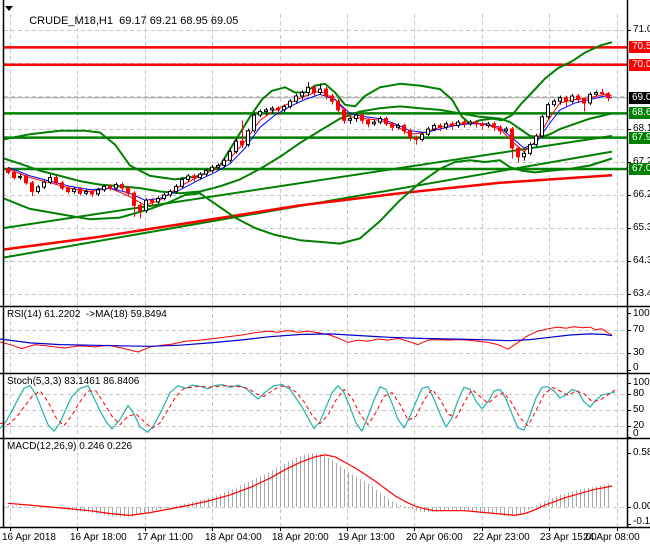  Describe the element at coordinates (639, 64) in the screenshot. I see `price-badge-resistance: 70.00` at that location.